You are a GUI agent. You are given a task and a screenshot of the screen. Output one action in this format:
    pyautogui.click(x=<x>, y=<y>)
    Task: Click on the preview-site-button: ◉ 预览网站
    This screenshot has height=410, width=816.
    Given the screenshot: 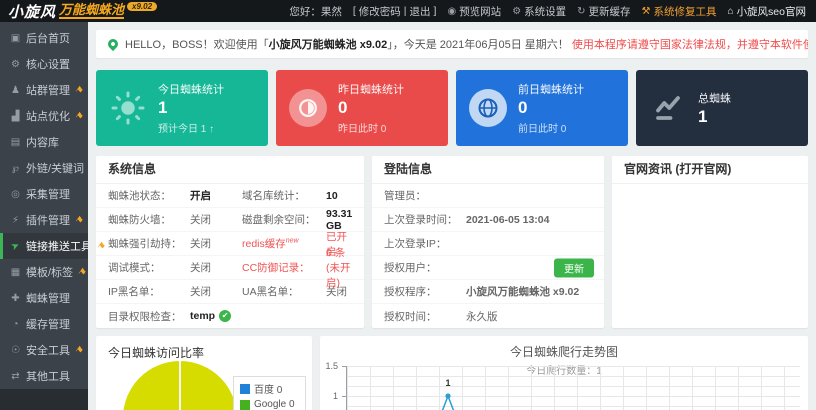 What is the action you would take?
    pyautogui.click(x=474, y=11)
    